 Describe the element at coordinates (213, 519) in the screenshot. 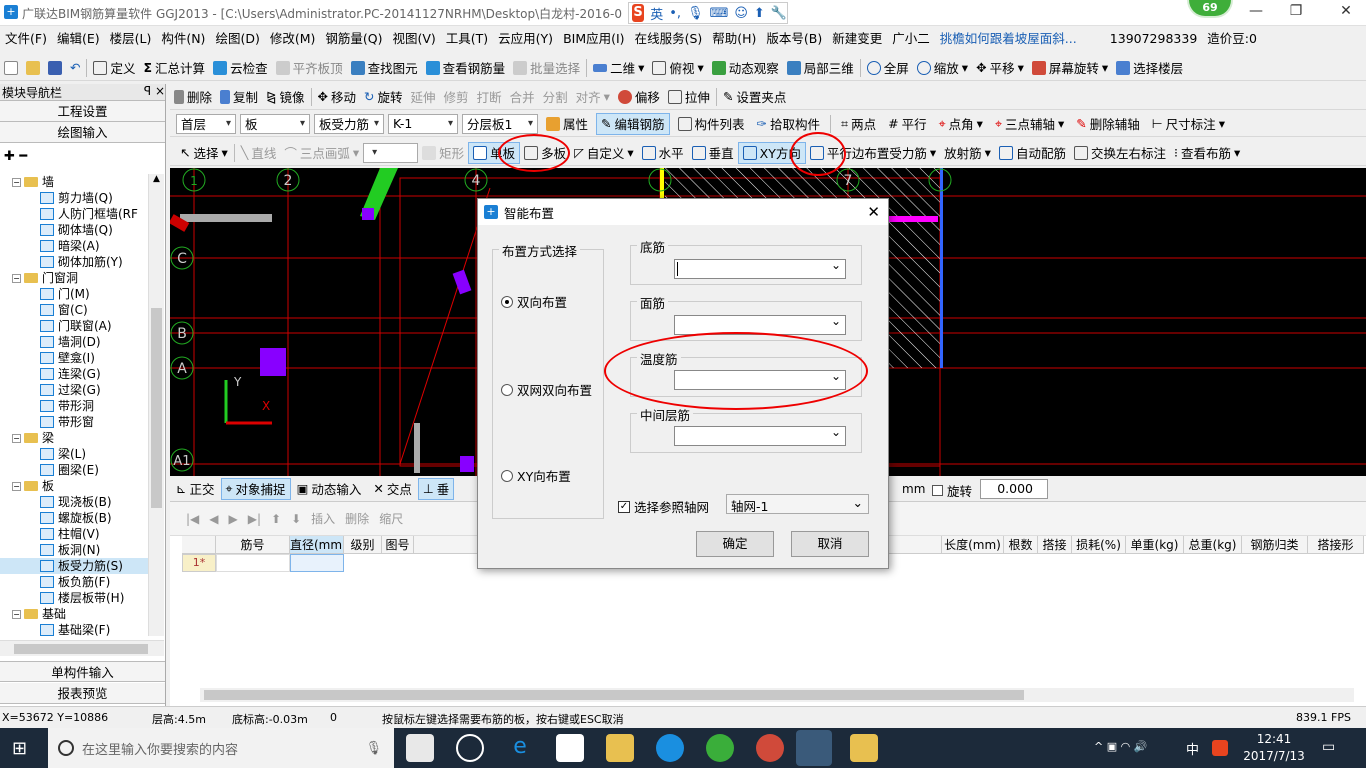

I see `prev-icon: ◀` at that location.